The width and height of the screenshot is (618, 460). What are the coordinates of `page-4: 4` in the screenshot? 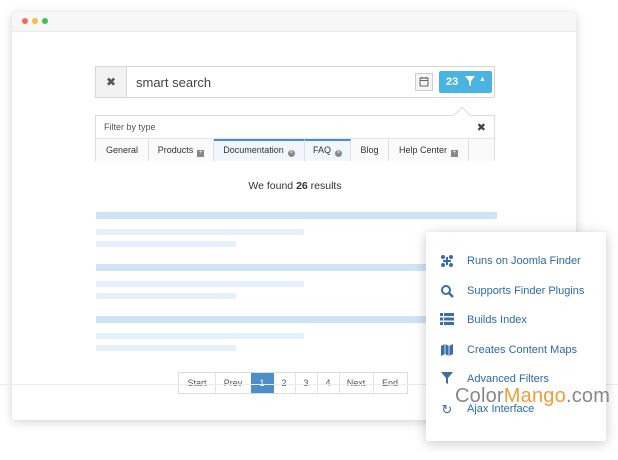 It's located at (328, 383).